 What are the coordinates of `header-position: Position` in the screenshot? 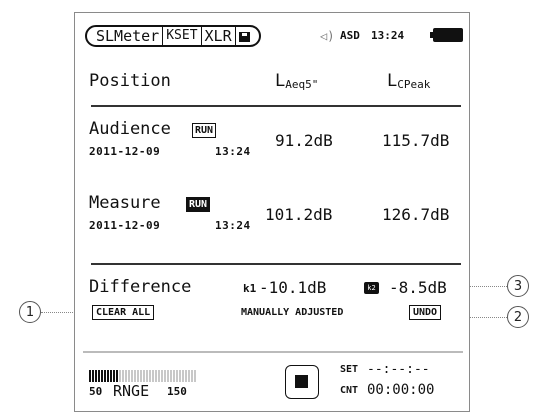 It's located at (130, 81).